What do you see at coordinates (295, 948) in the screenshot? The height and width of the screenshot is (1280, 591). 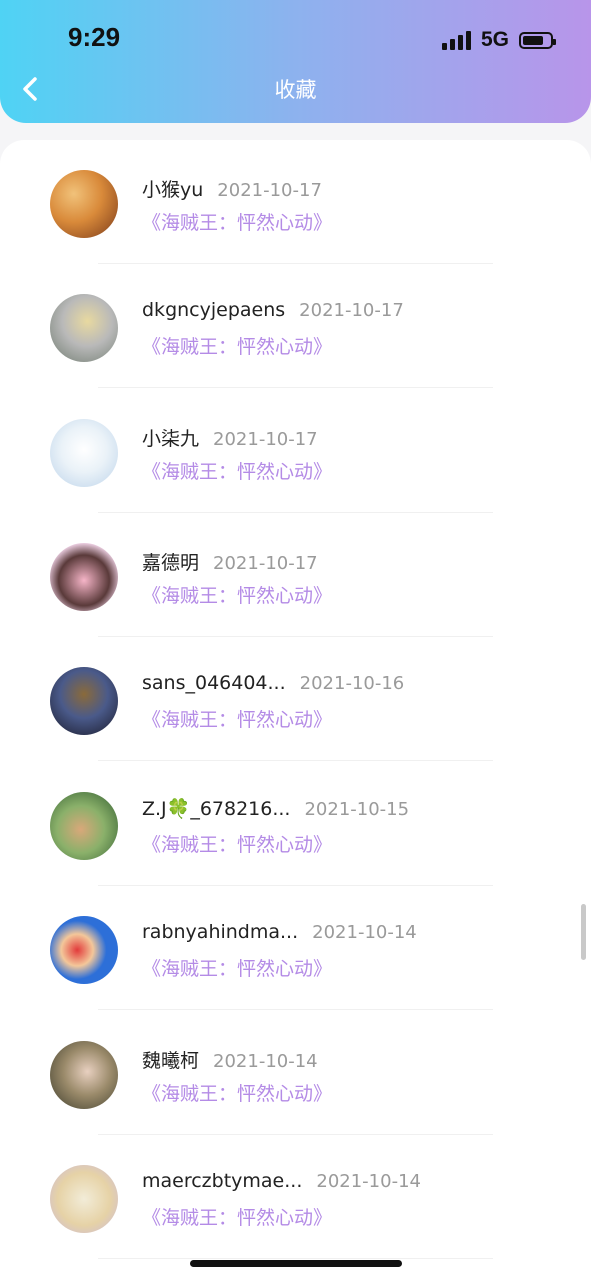 I see `list-item: rabnyahindma... 2021-10-14 《海贼王：怦然心动》` at bounding box center [295, 948].